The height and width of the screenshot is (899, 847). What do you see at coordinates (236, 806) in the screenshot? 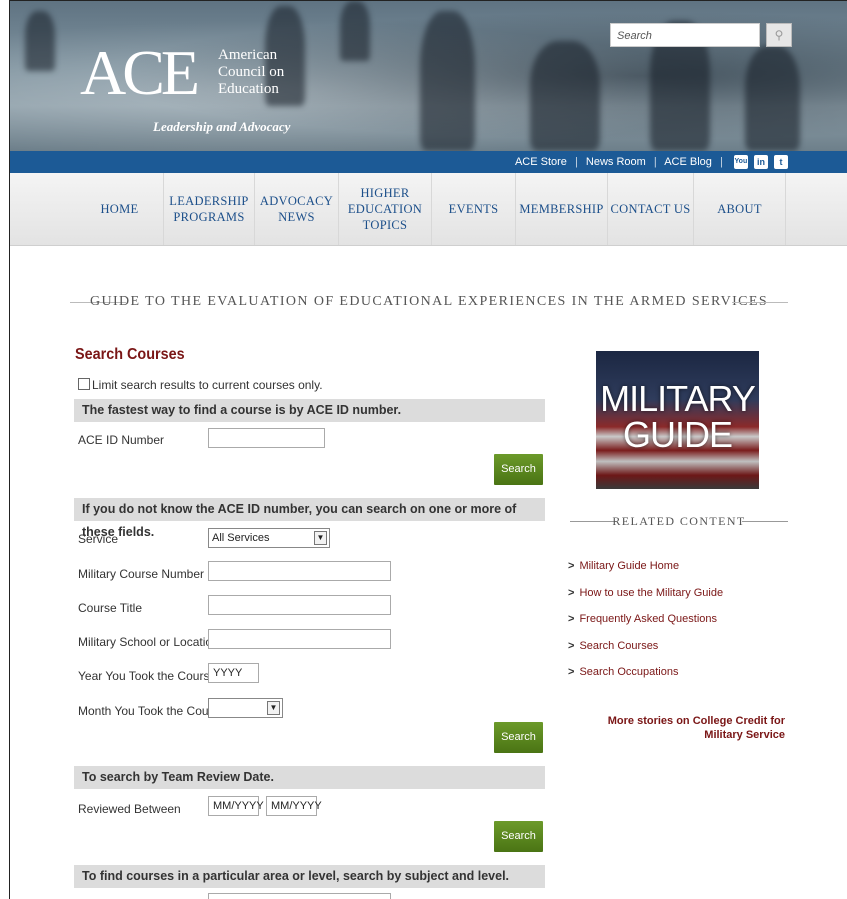
I see `review-start-input: MM/YYYY` at bounding box center [236, 806].